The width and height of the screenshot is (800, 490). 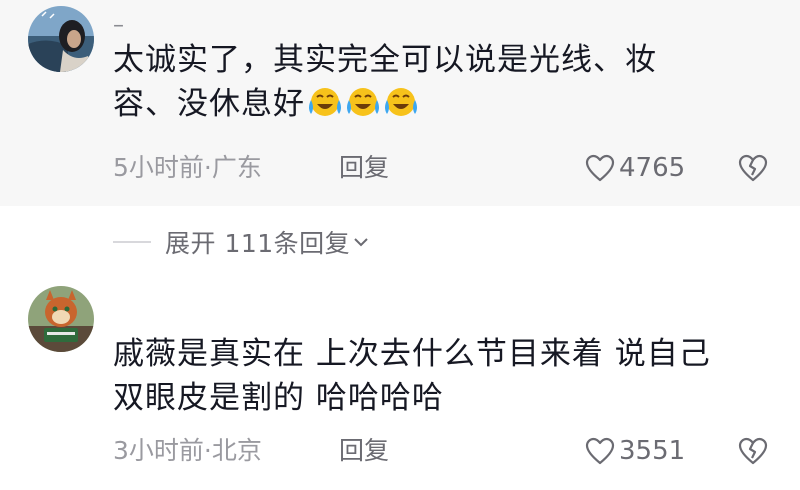 I want to click on comment-meta: 5小时前·广东 回复, so click(x=251, y=168).